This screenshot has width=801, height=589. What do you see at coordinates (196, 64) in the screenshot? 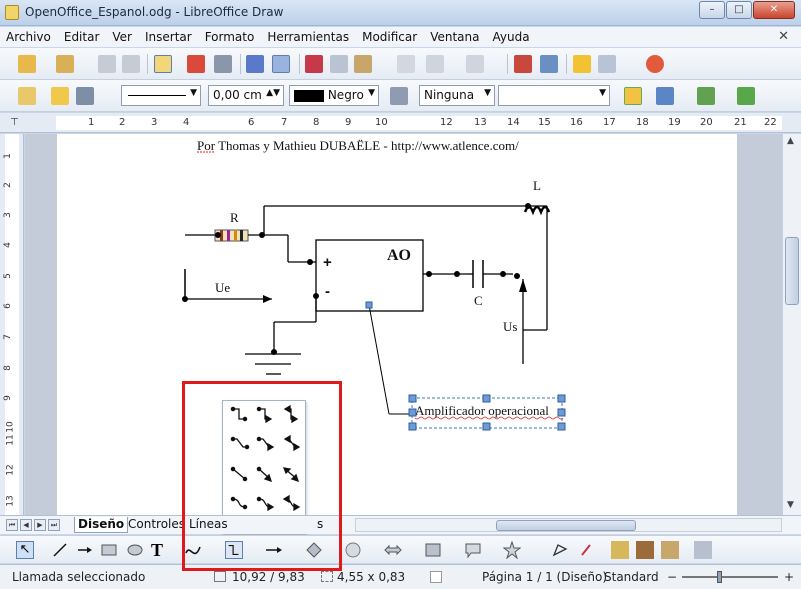
I see `export-pdf-icon` at bounding box center [196, 64].